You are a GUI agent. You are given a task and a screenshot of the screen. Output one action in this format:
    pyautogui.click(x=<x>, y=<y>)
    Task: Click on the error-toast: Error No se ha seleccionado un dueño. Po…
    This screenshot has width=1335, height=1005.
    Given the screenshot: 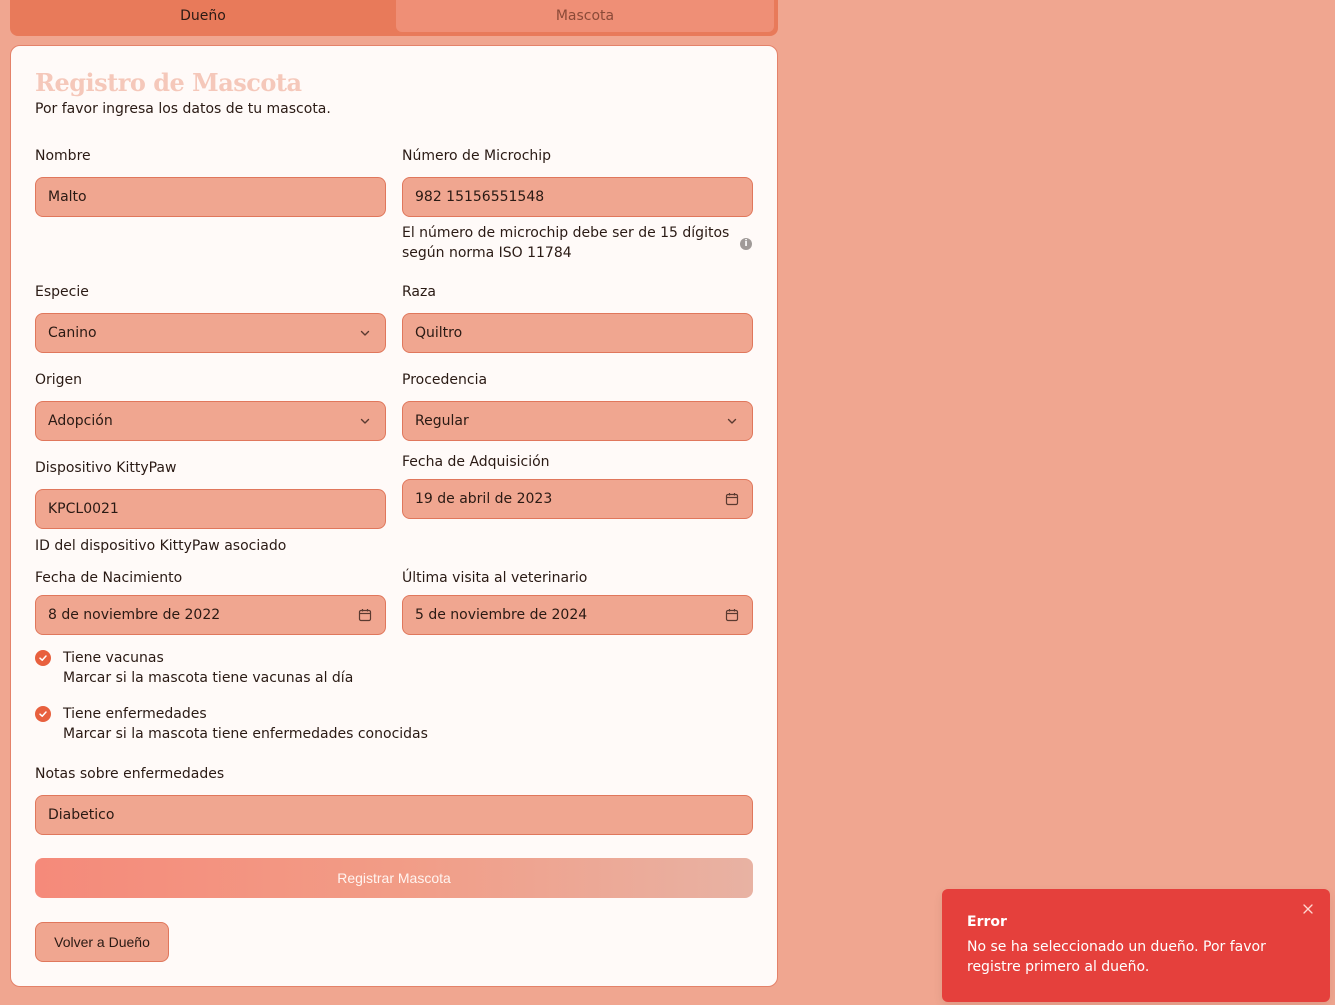 What is the action you would take?
    pyautogui.click(x=1136, y=945)
    